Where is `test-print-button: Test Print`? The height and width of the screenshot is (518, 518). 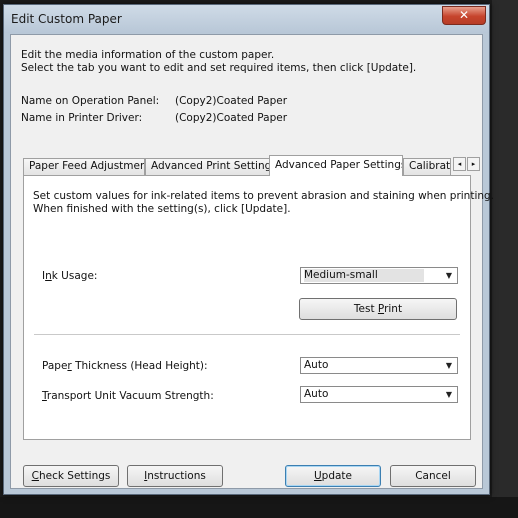
test-print-button: Test Print is located at coordinates (378, 309).